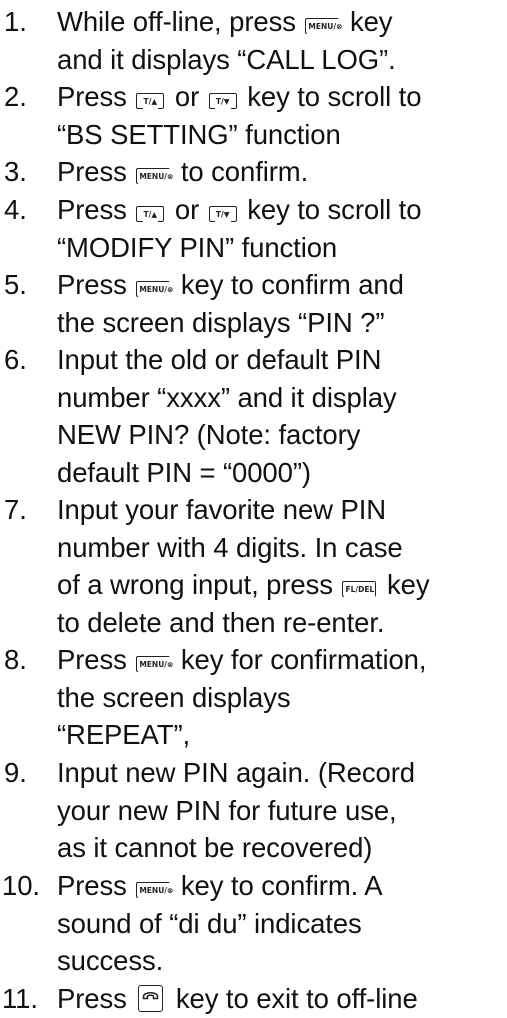 This screenshot has height=1018, width=507. I want to click on step-text: your new PIN for future use,, so click(227, 810).